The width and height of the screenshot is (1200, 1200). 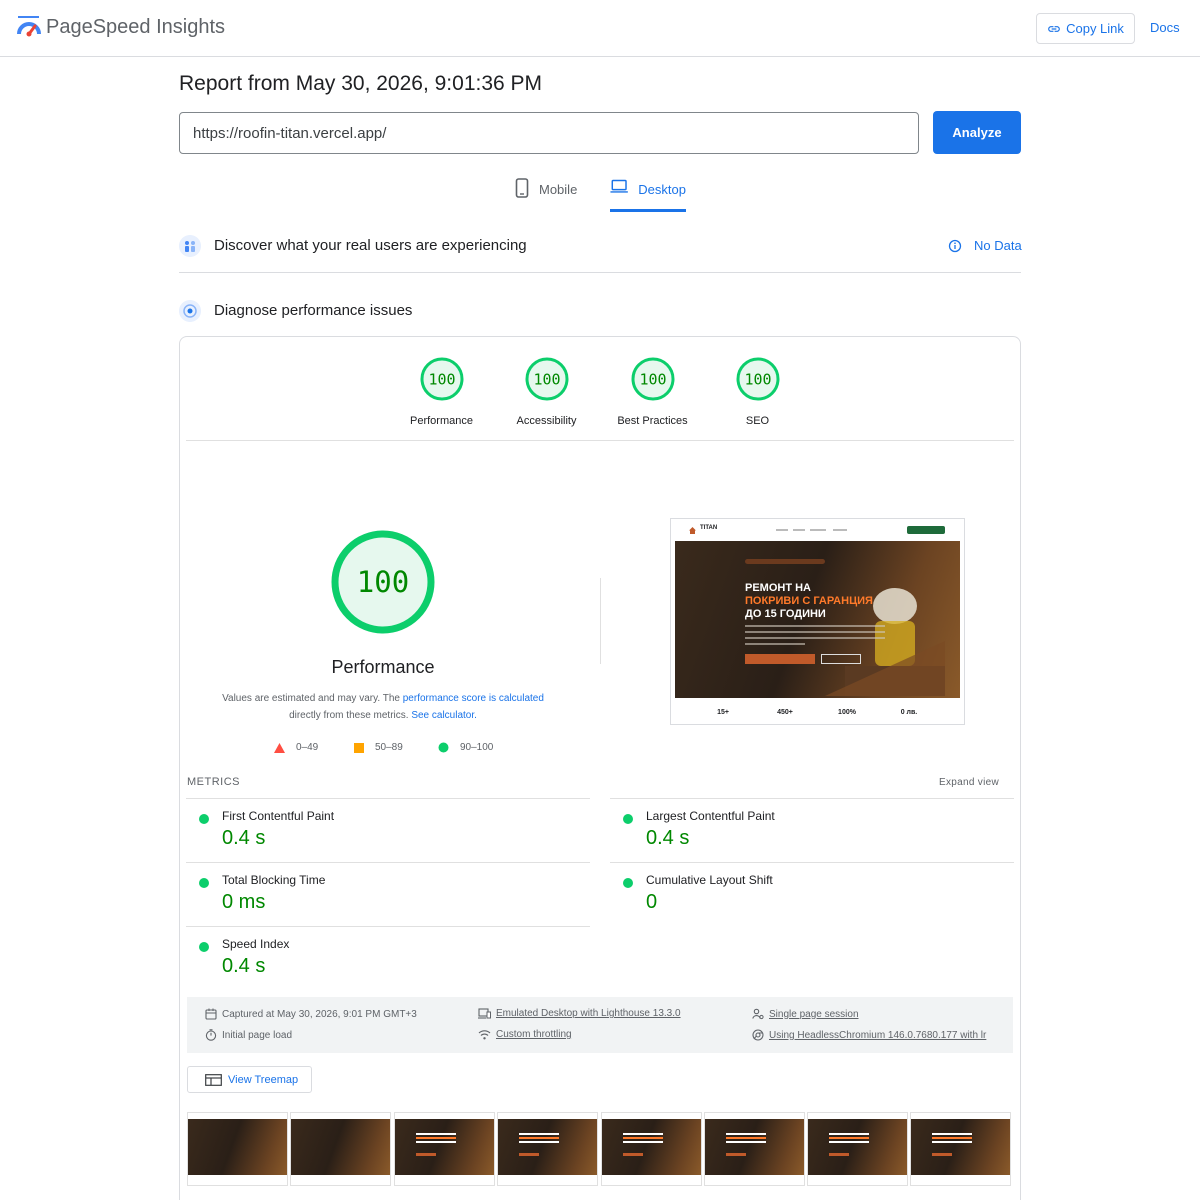 What do you see at coordinates (546, 421) in the screenshot?
I see `category-label: Accessibility` at bounding box center [546, 421].